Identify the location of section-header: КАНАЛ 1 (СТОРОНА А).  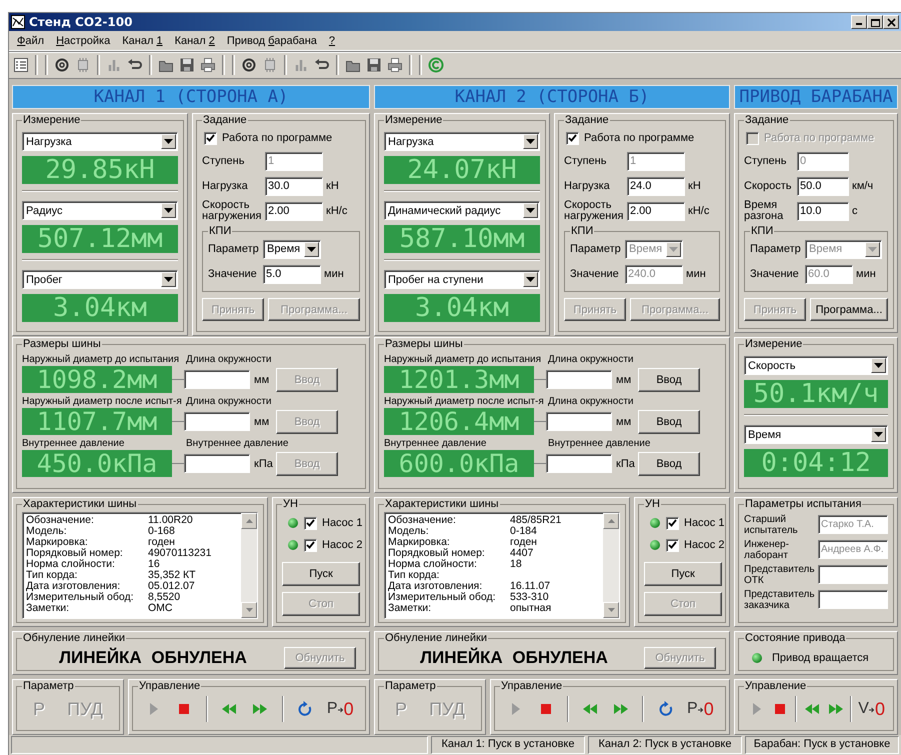
(191, 97).